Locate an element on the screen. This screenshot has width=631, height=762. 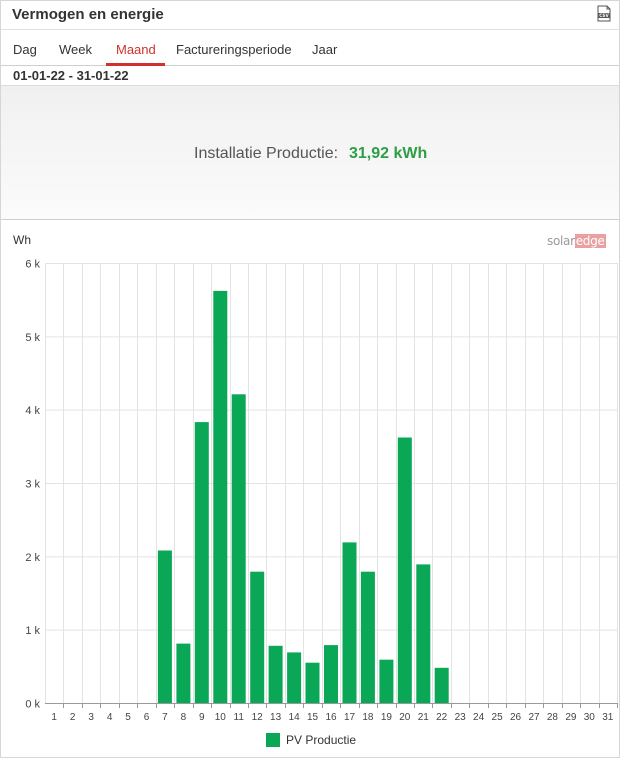
x-tick-label: 17 is located at coordinates (350, 717).